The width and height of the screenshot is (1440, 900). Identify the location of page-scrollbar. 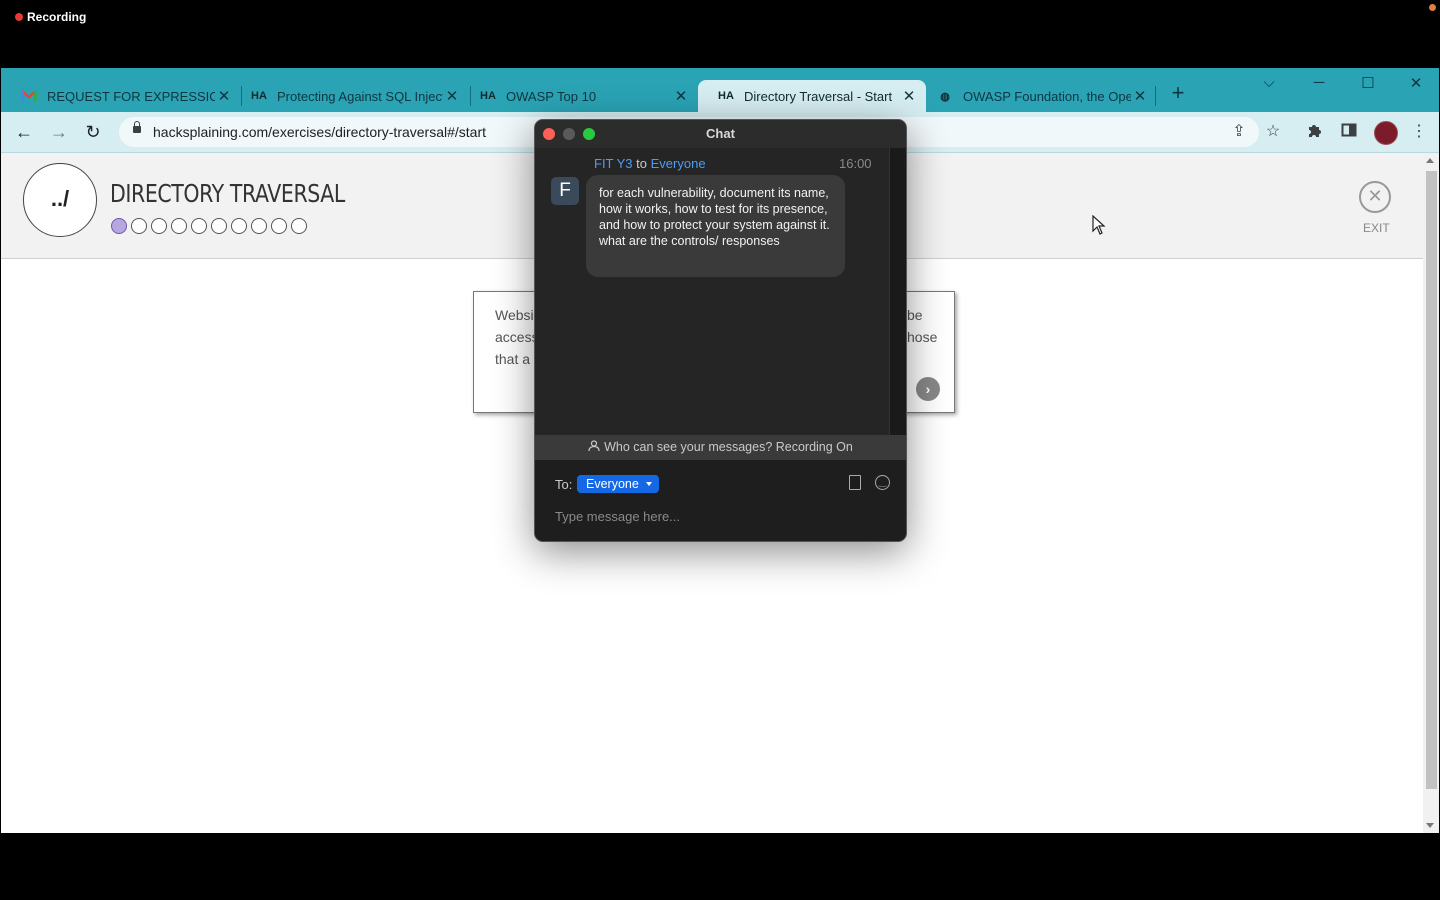
(1431, 493).